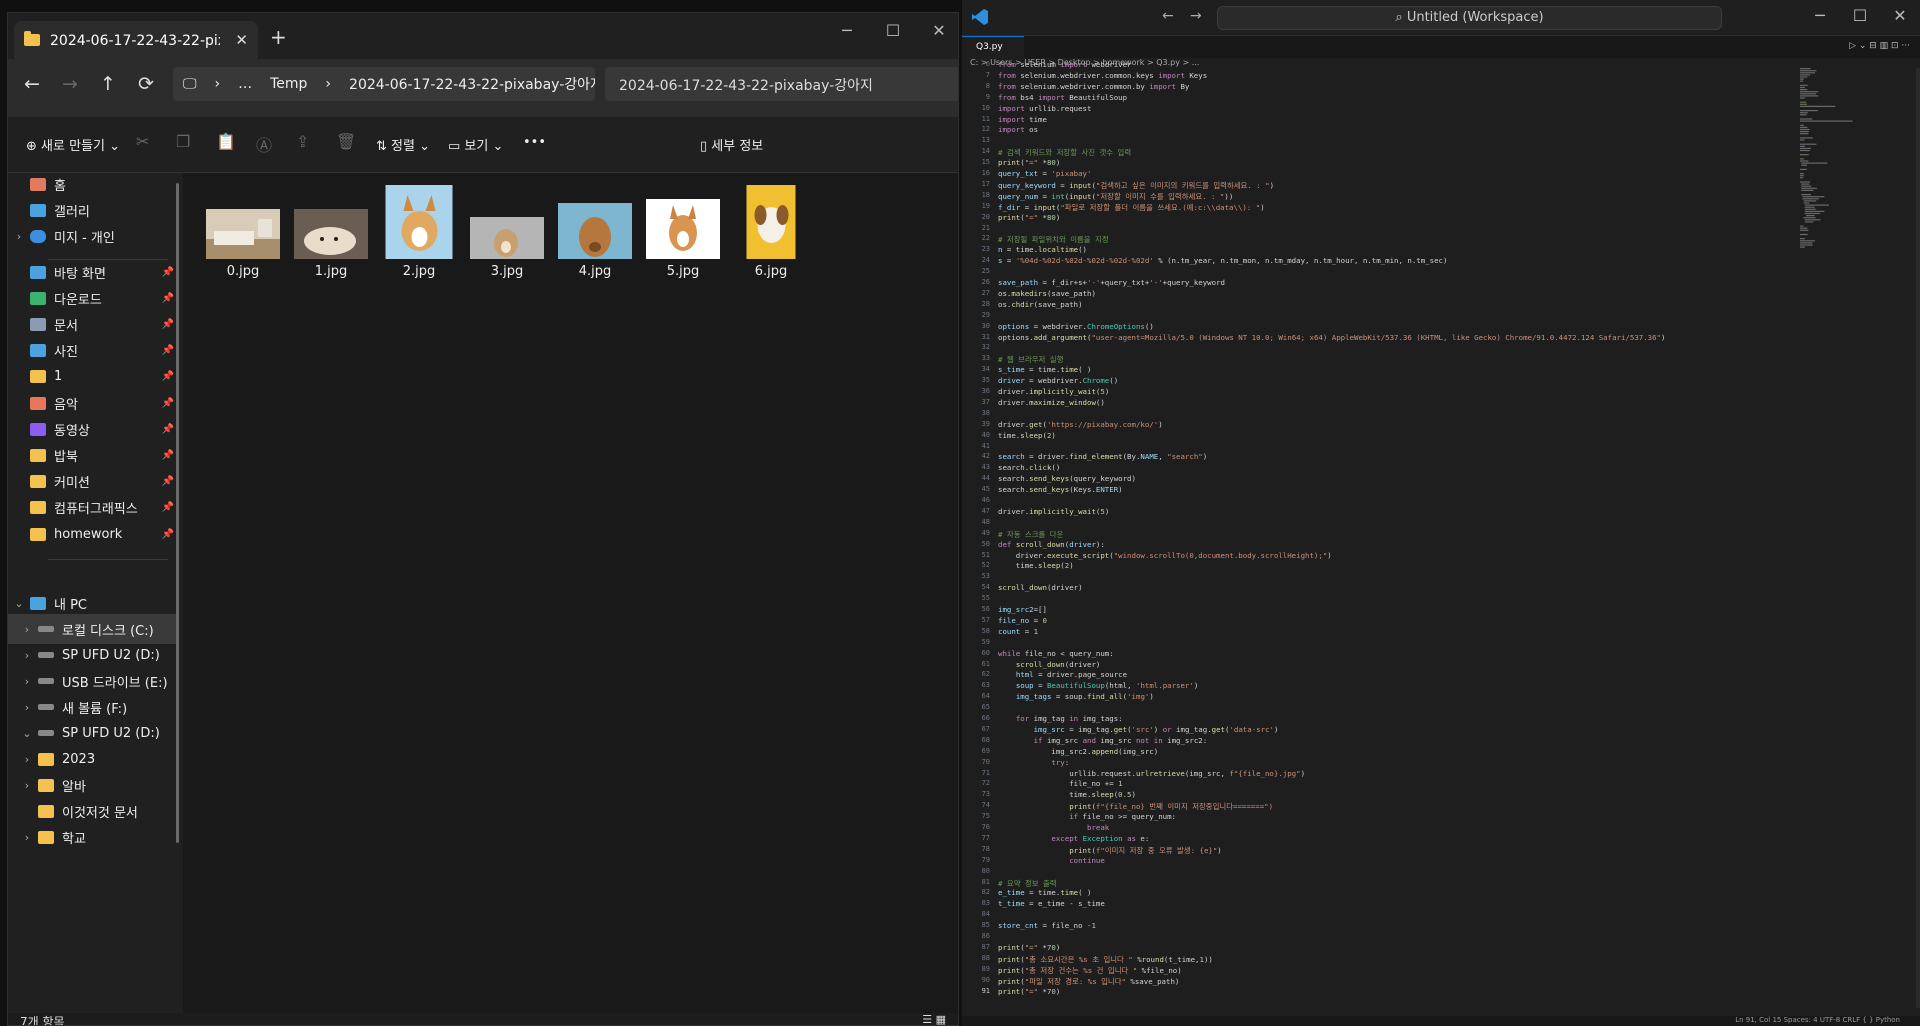  Describe the element at coordinates (1064, 152) in the screenshot. I see `code-line: # 검색 키워드와 저장할 사진 갯수 입력` at that location.